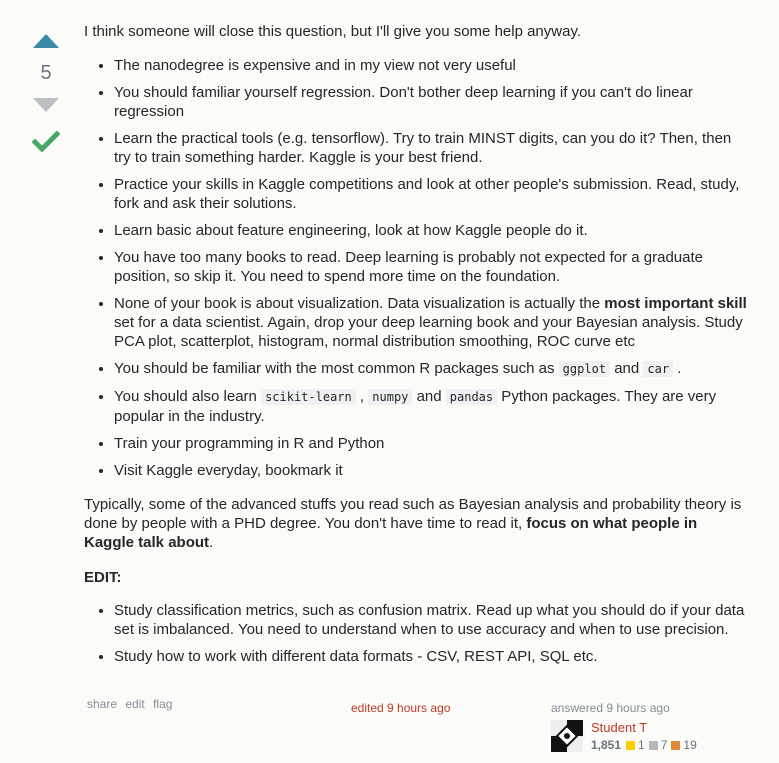 The image size is (779, 763). Describe the element at coordinates (658, 369) in the screenshot. I see `code-car: car` at that location.